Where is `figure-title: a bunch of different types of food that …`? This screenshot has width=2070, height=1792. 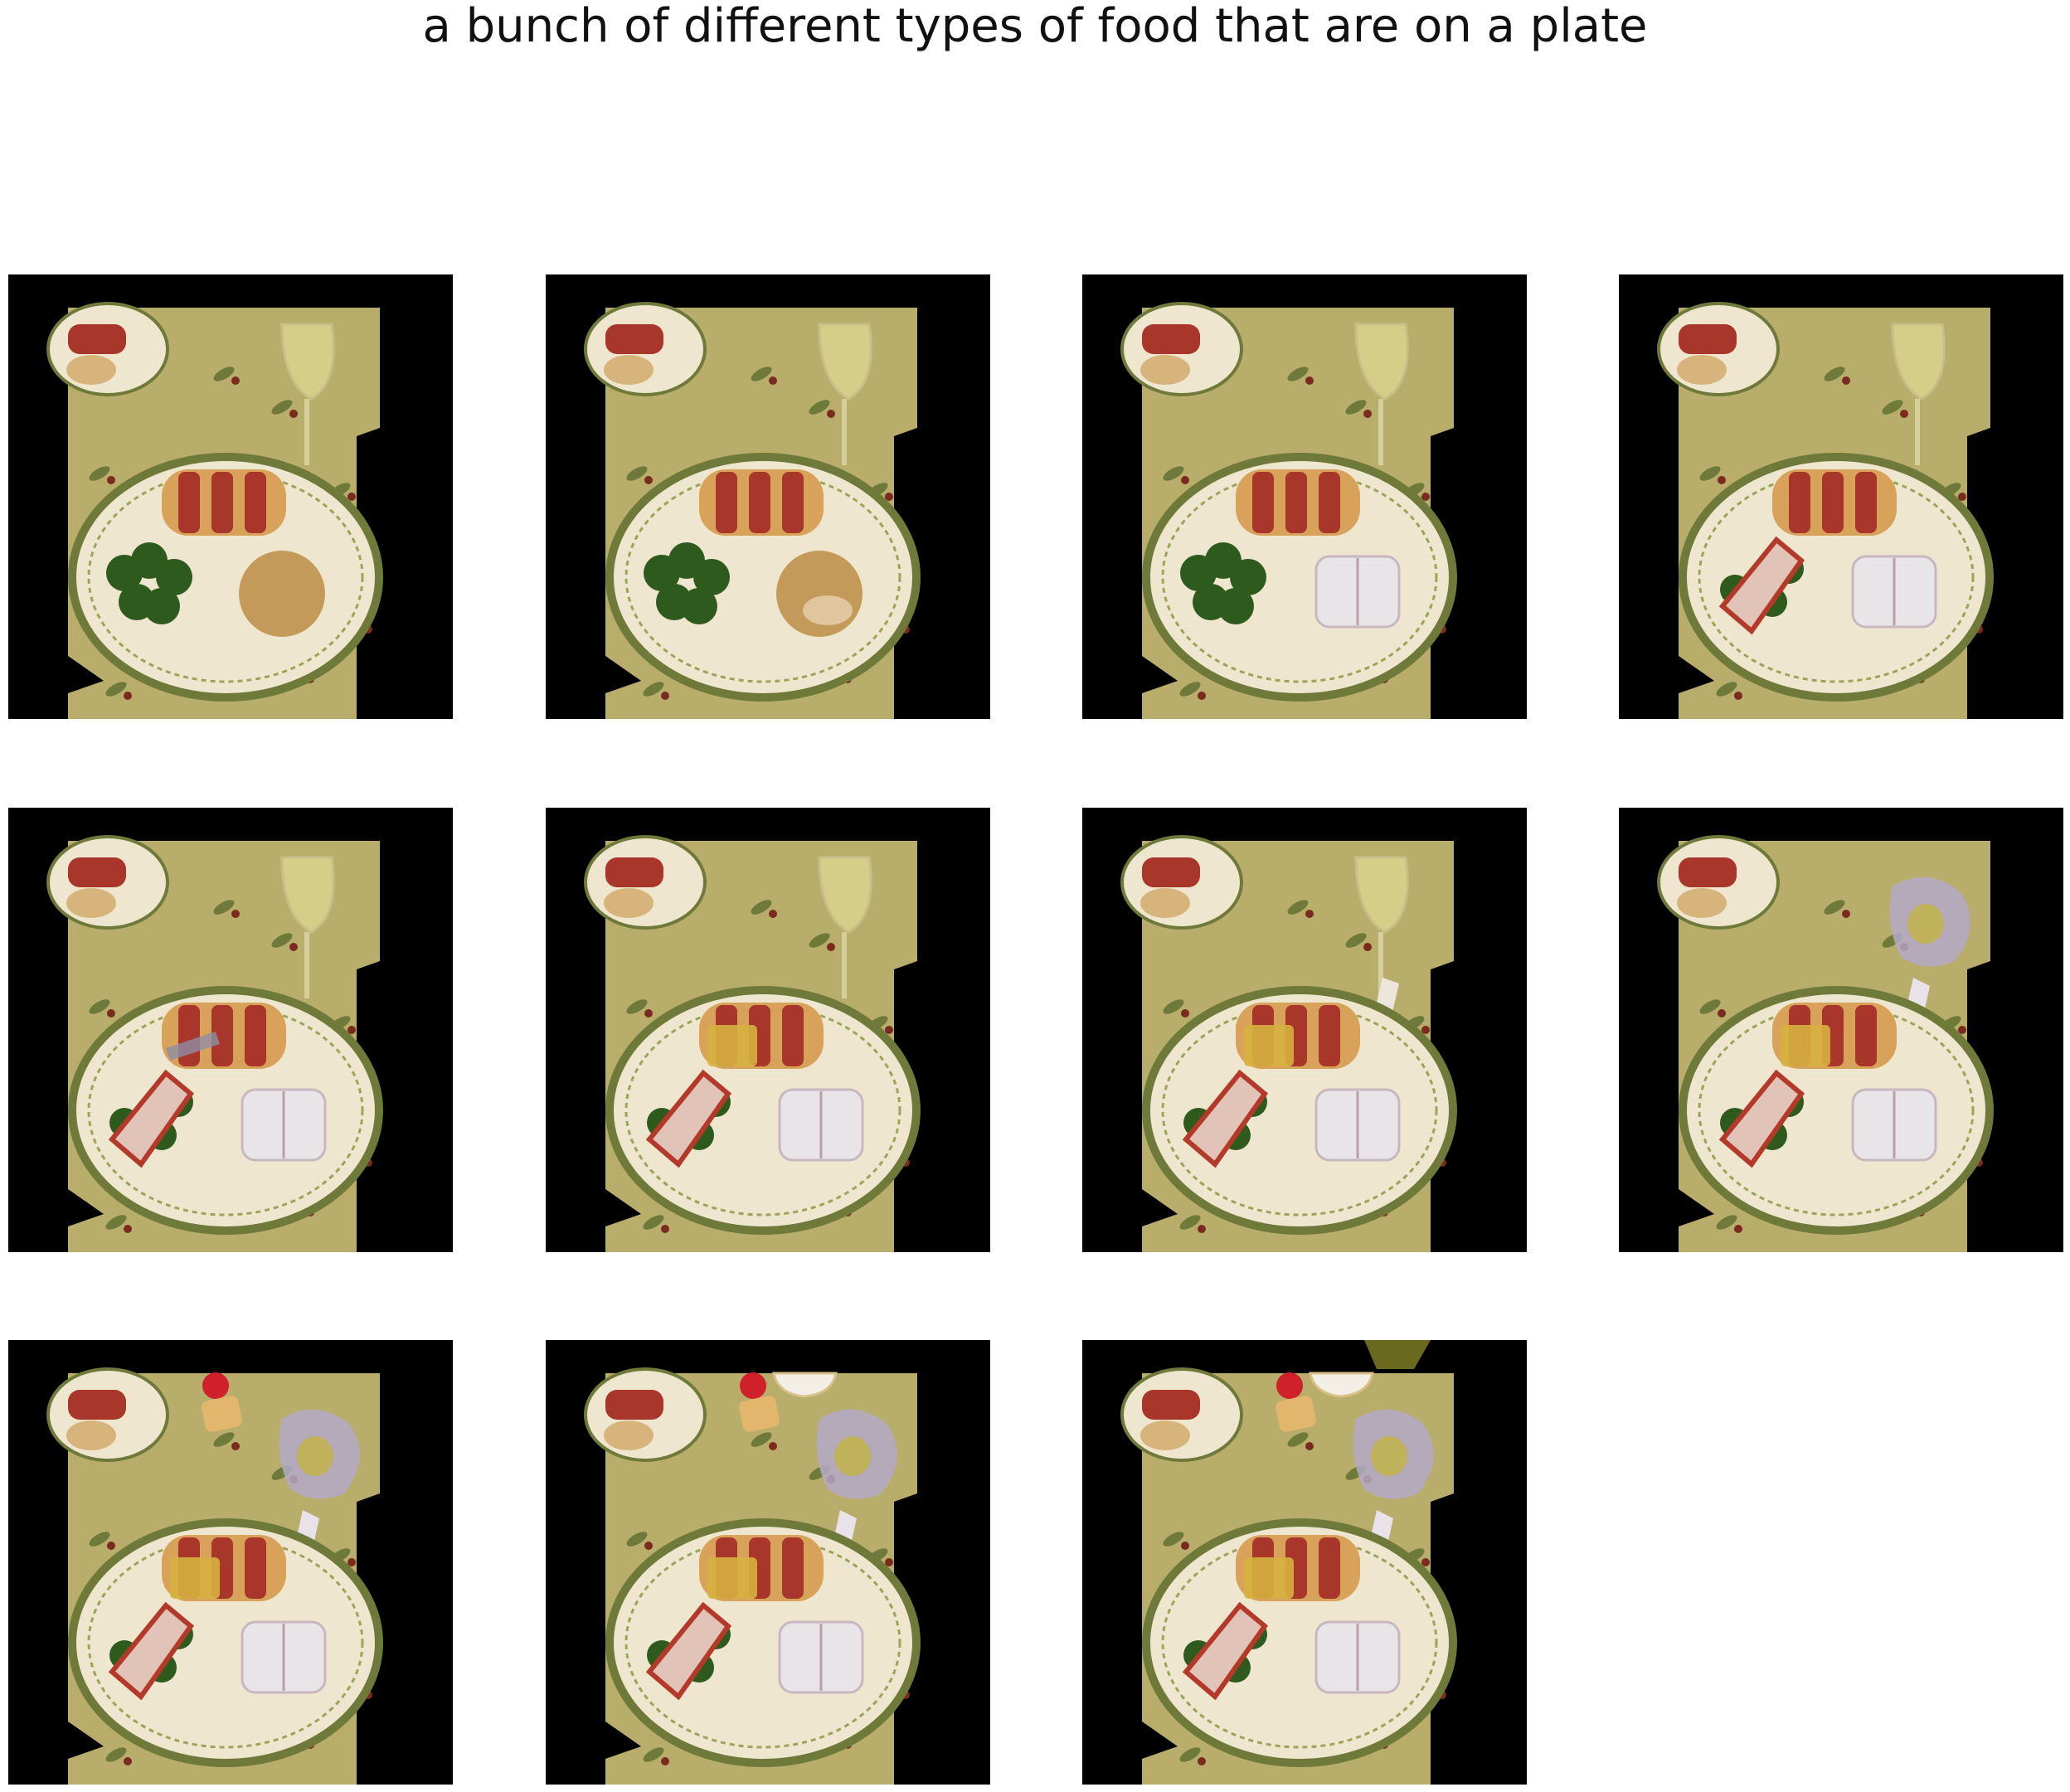 figure-title: a bunch of different types of food that … is located at coordinates (1035, 26).